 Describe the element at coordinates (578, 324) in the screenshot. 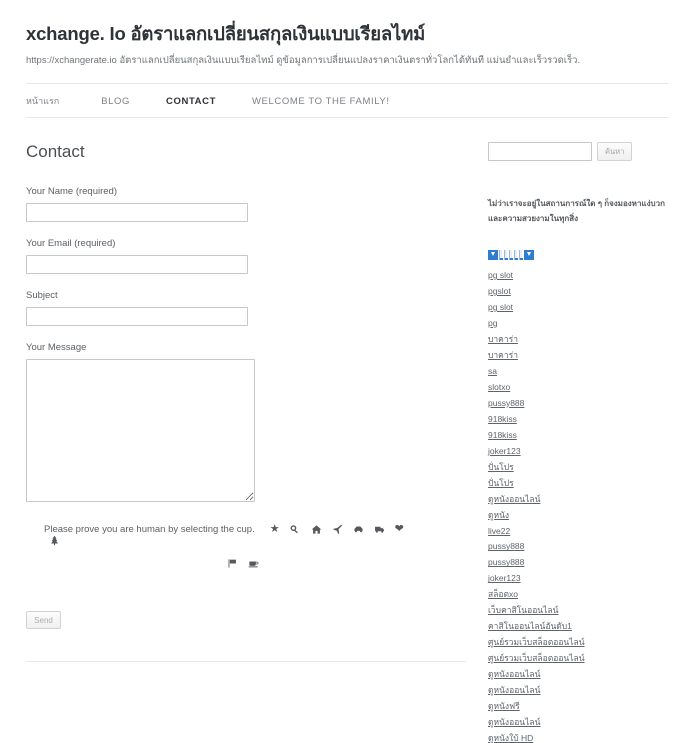

I see `sidebar-link-3: pg` at that location.